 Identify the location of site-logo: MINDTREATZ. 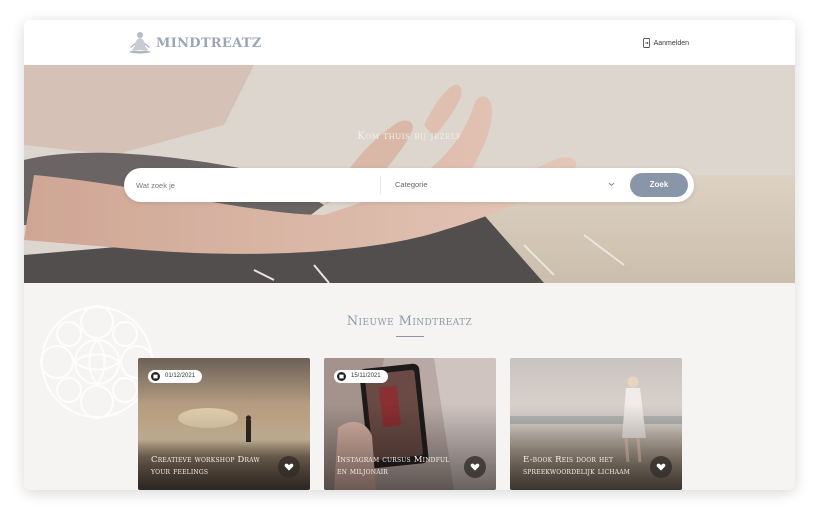
(194, 43).